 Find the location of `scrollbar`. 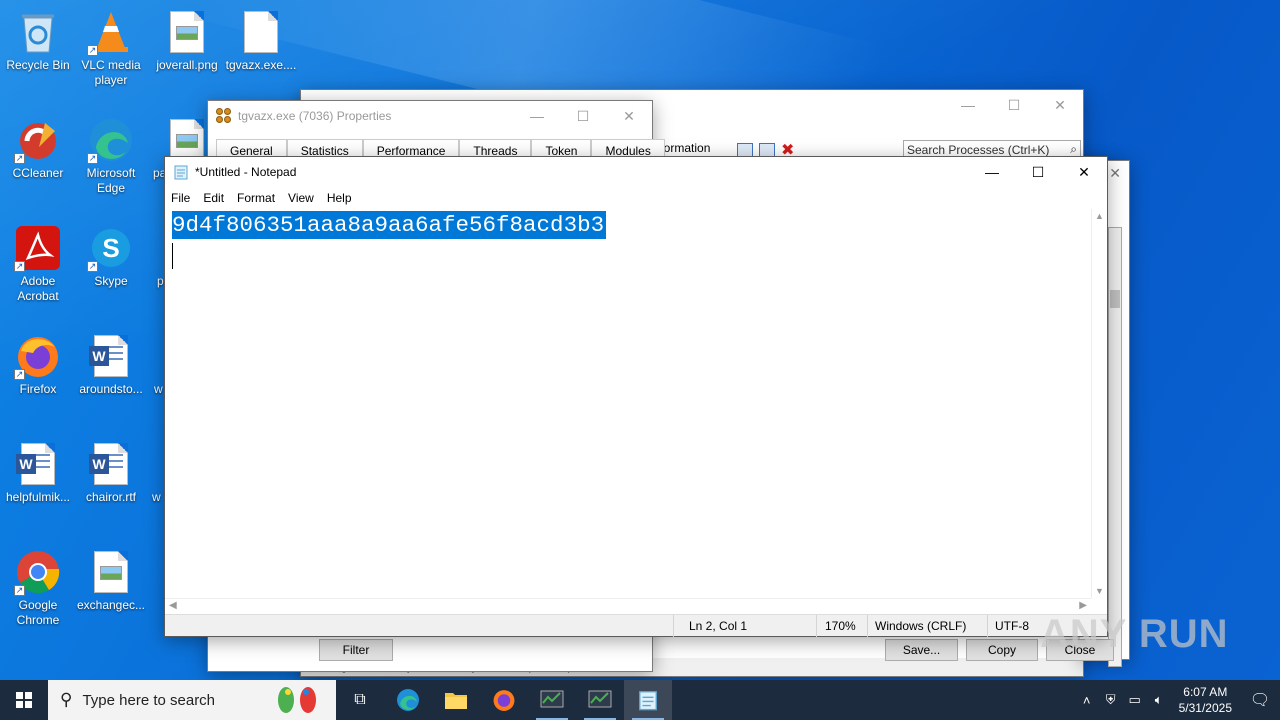

scrollbar is located at coordinates (1115, 447).